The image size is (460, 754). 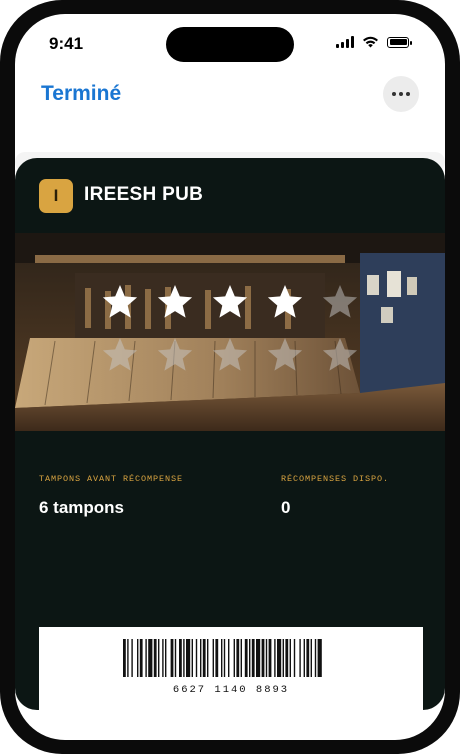 I want to click on rewards-available-label: RÉCOMPENSES DISPO., so click(x=335, y=479).